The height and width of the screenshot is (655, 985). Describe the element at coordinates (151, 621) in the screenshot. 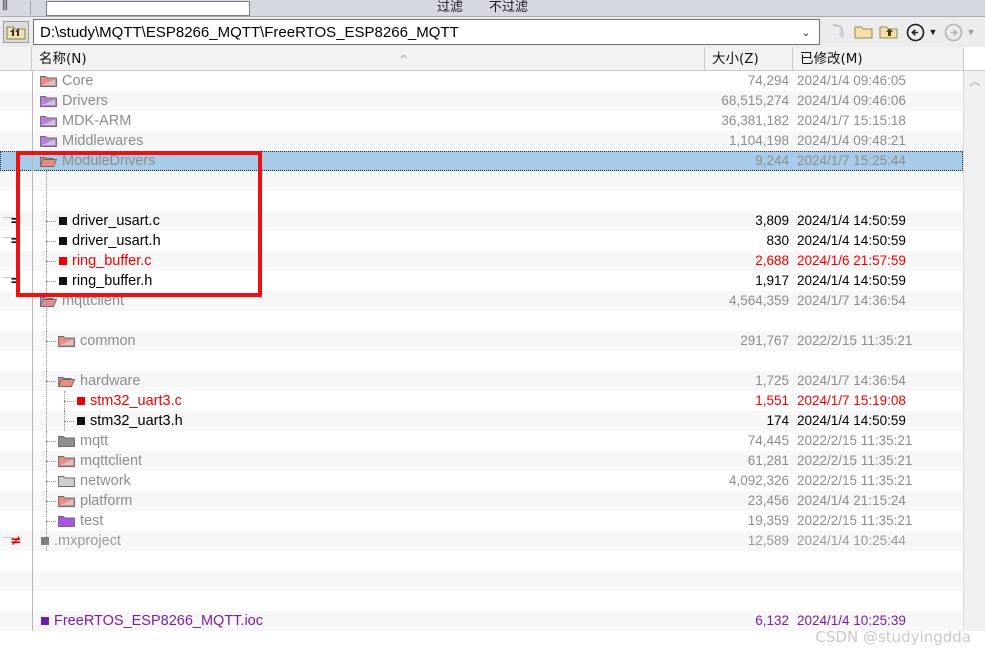

I see `row-name-cell: FreeRTOS_ESP8266_MQTT.ioc` at that location.